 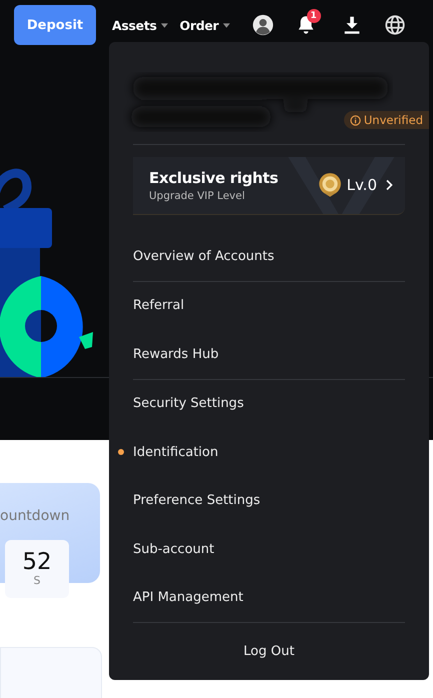 What do you see at coordinates (263, 25) in the screenshot?
I see `avatar-icon` at bounding box center [263, 25].